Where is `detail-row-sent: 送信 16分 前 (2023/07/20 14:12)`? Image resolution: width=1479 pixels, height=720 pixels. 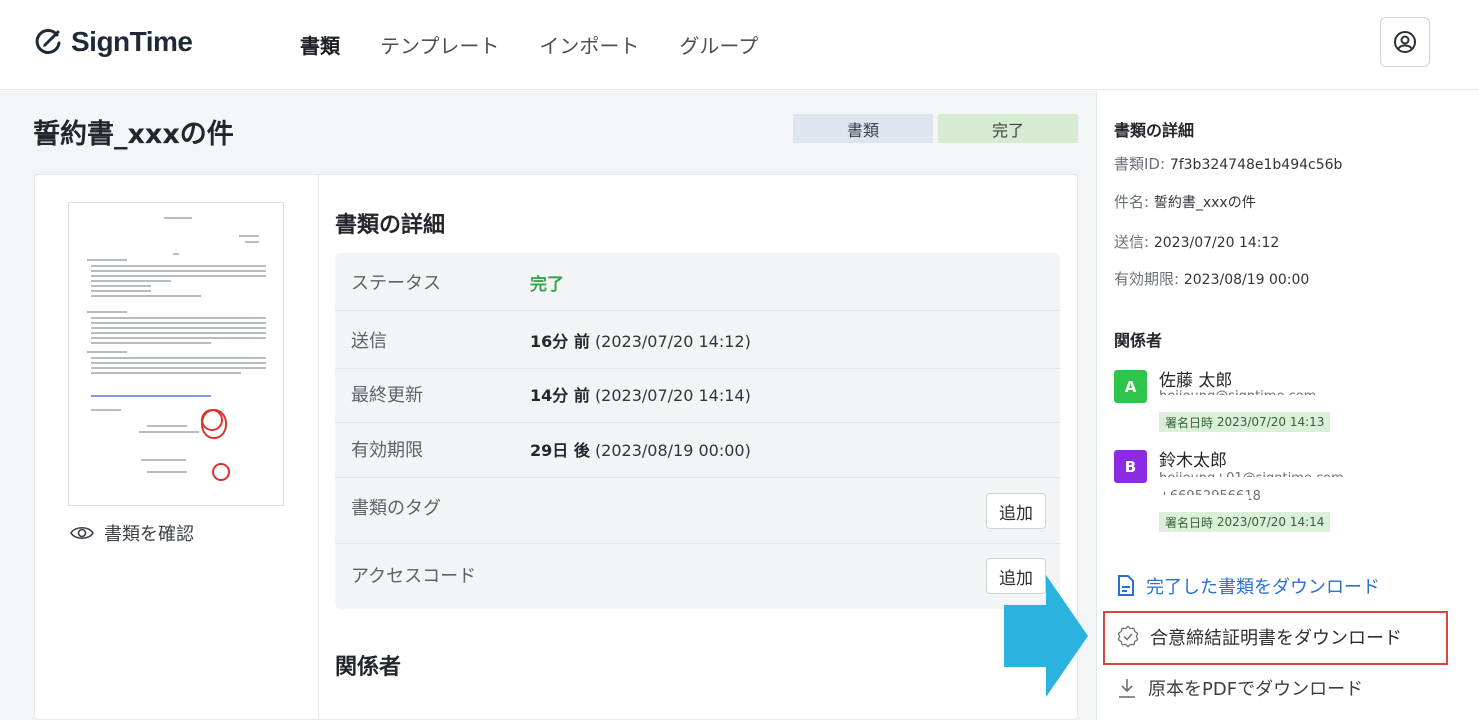
detail-row-sent: 送信 16分 前 (2023/07/20 14:12) is located at coordinates (697, 340).